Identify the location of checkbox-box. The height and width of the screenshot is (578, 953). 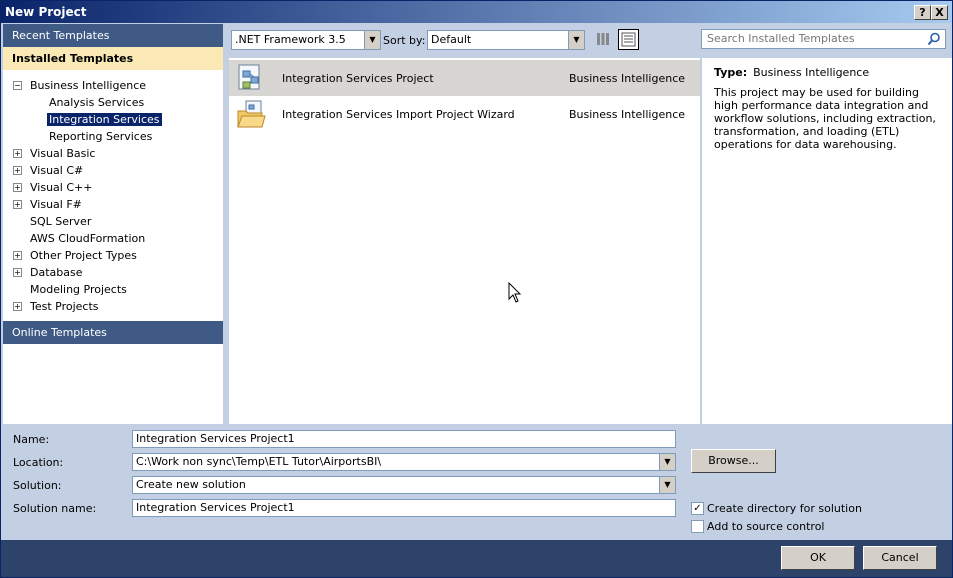
(697, 526).